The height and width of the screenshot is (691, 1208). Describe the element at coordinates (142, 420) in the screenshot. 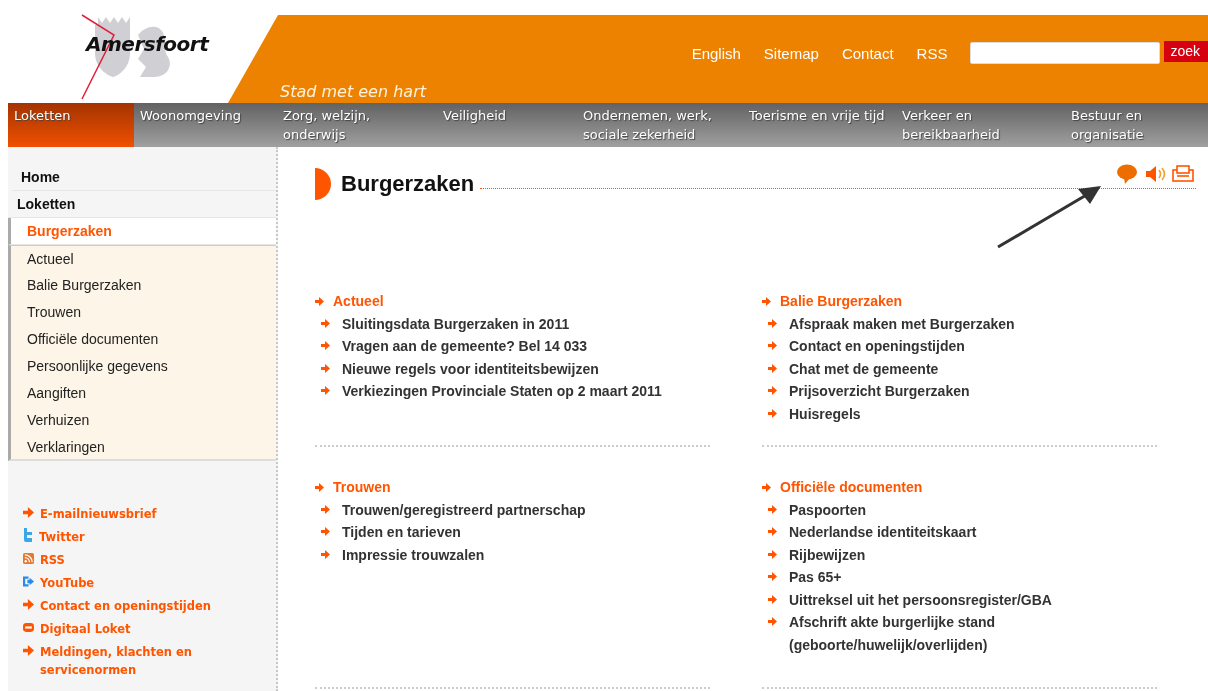

I see `sidebar-item: Verhuizen` at that location.